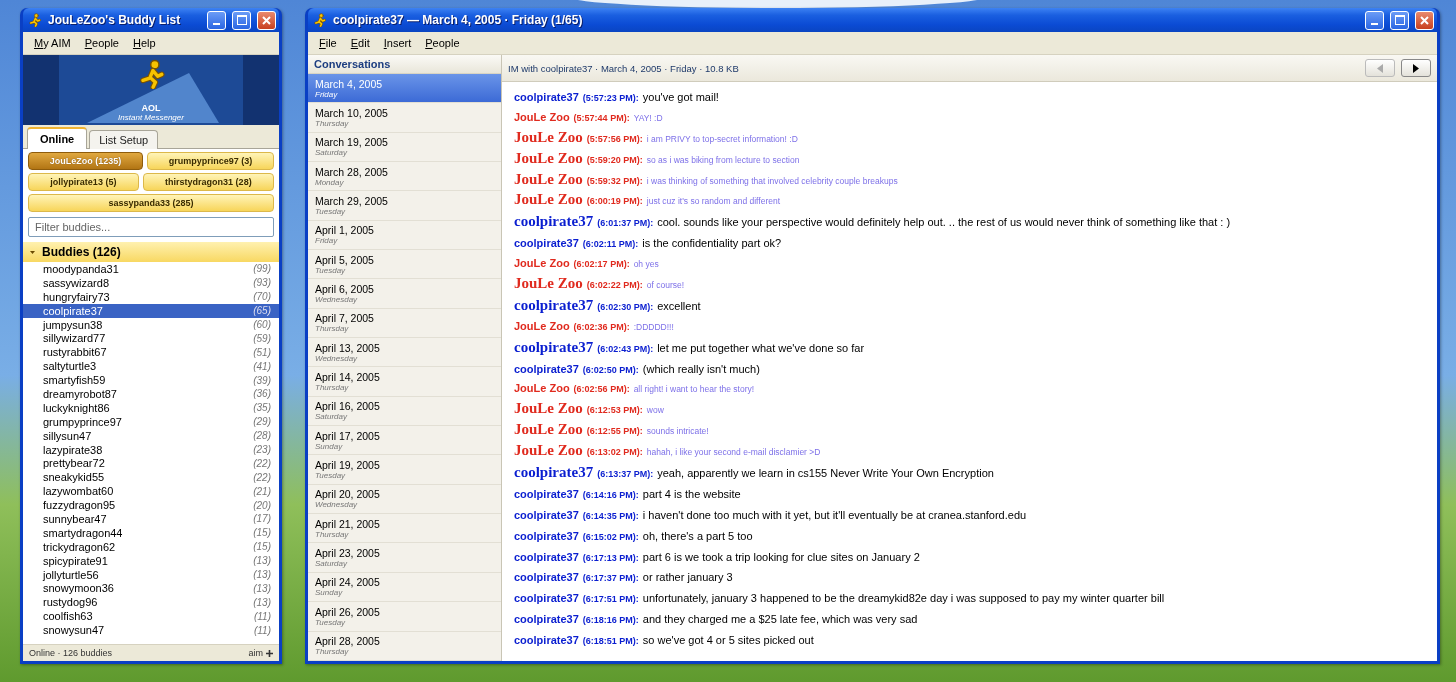 The width and height of the screenshot is (1456, 682). I want to click on buddy-row: hungryfairy73 (70), so click(151, 296).